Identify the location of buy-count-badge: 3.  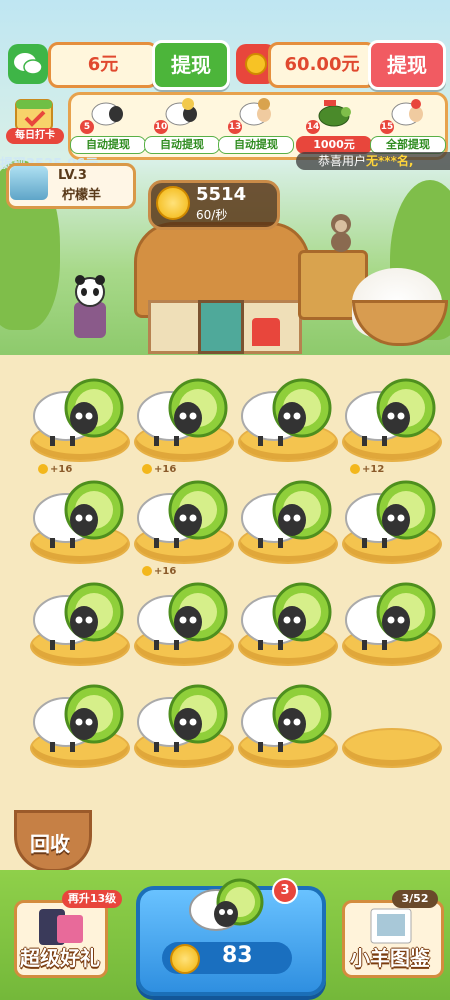
(285, 891).